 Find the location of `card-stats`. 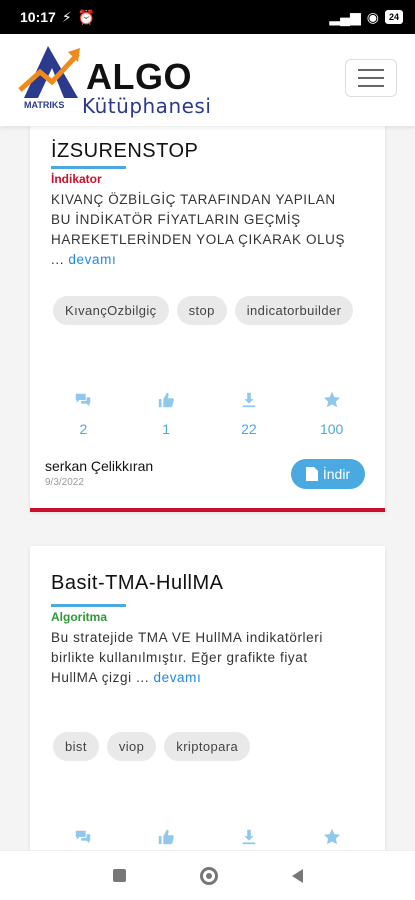

card-stats is located at coordinates (207, 837).